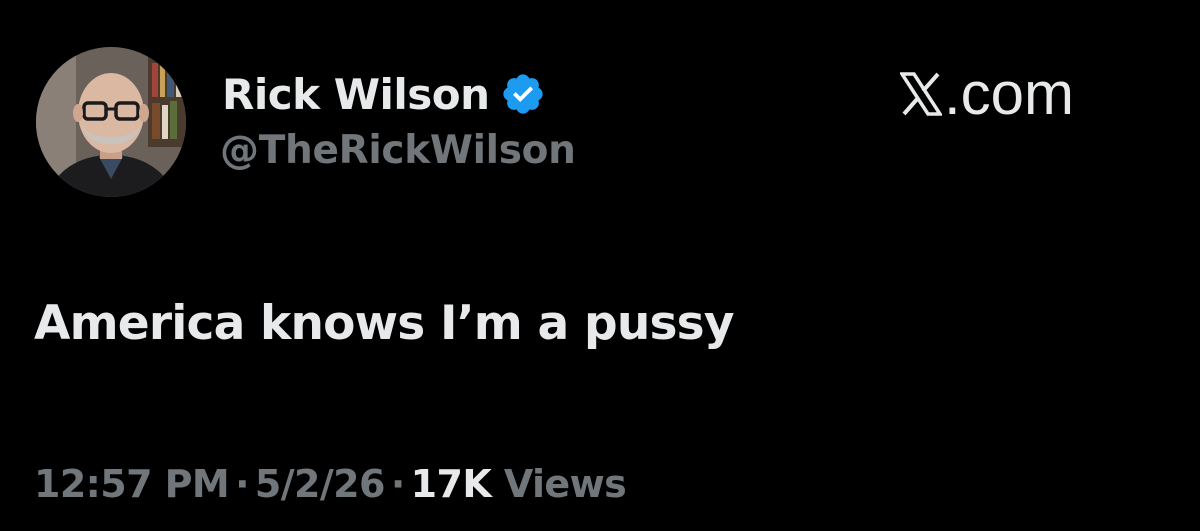 Image resolution: width=1200 pixels, height=531 pixels. What do you see at coordinates (565, 484) in the screenshot?
I see `views-label: Views` at bounding box center [565, 484].